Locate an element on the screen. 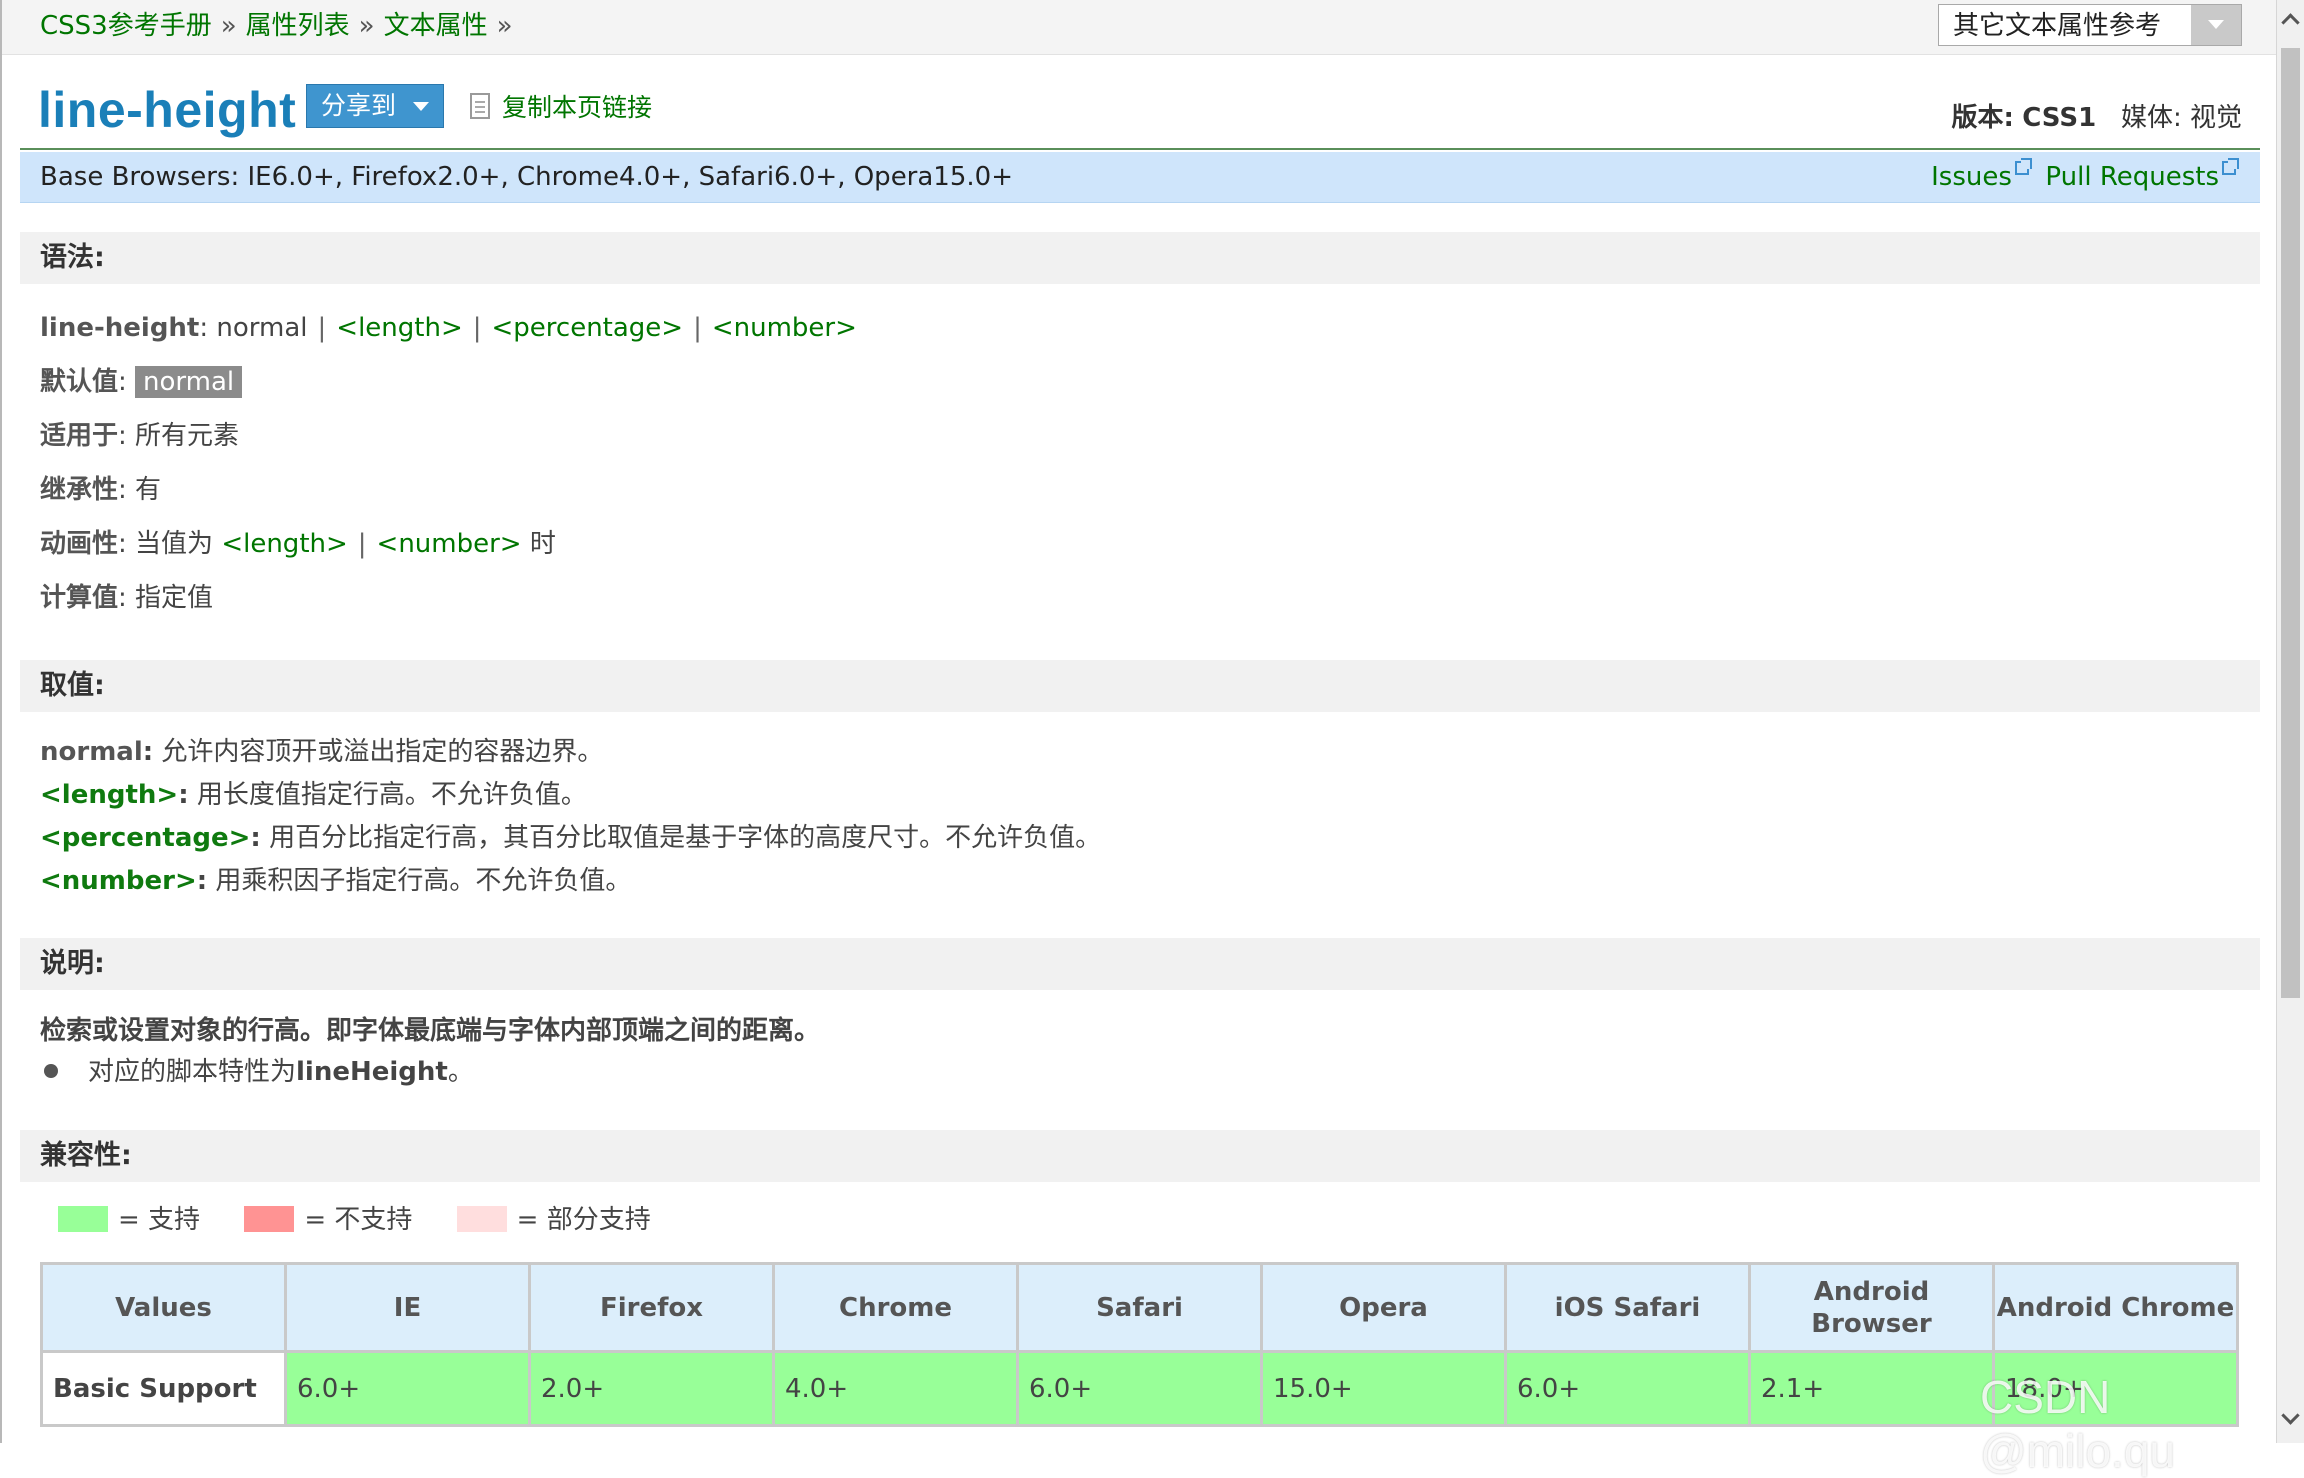 Image resolution: width=2304 pixels, height=1478 pixels. title-divider is located at coordinates (1140, 149).